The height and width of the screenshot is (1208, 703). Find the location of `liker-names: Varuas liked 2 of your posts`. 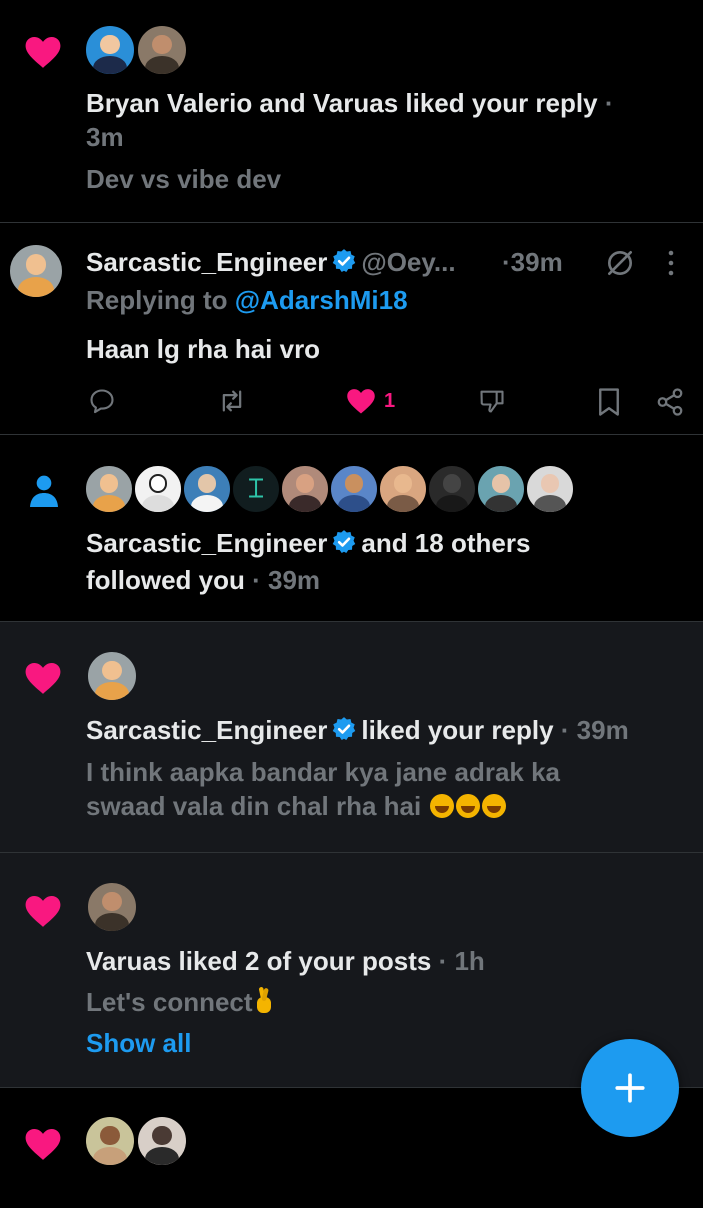

liker-names: Varuas liked 2 of your posts is located at coordinates (258, 961).